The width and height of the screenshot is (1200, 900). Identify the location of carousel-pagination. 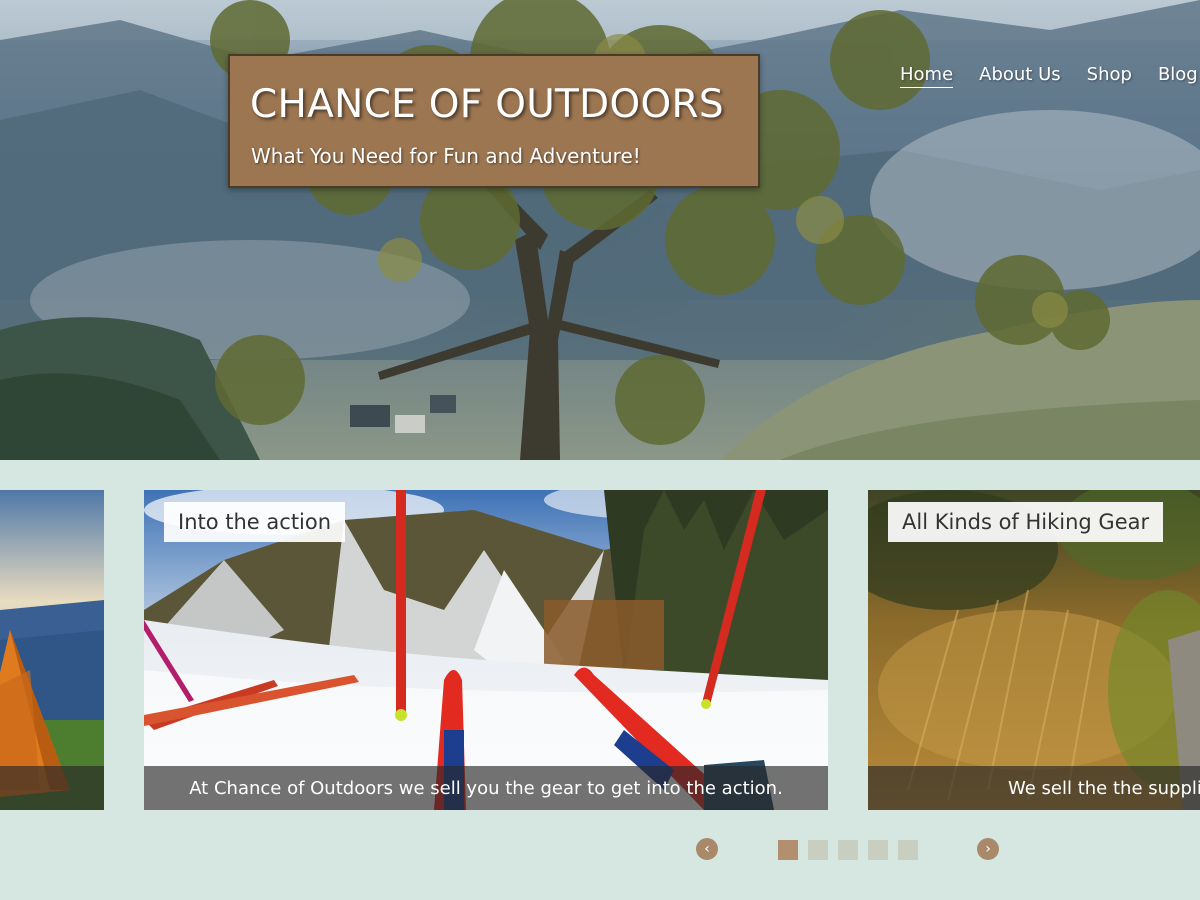
(848, 850).